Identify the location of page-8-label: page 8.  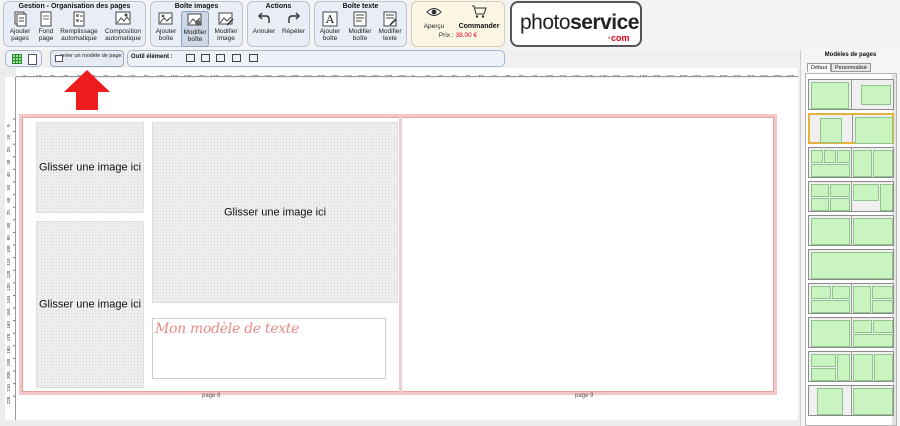
(211, 396).